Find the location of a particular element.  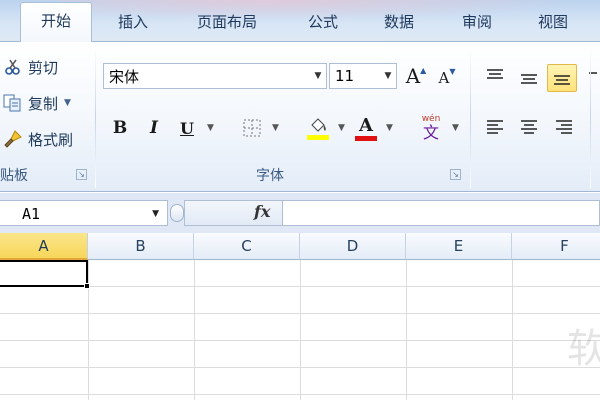

phonetic-char: 文 is located at coordinates (430, 132).